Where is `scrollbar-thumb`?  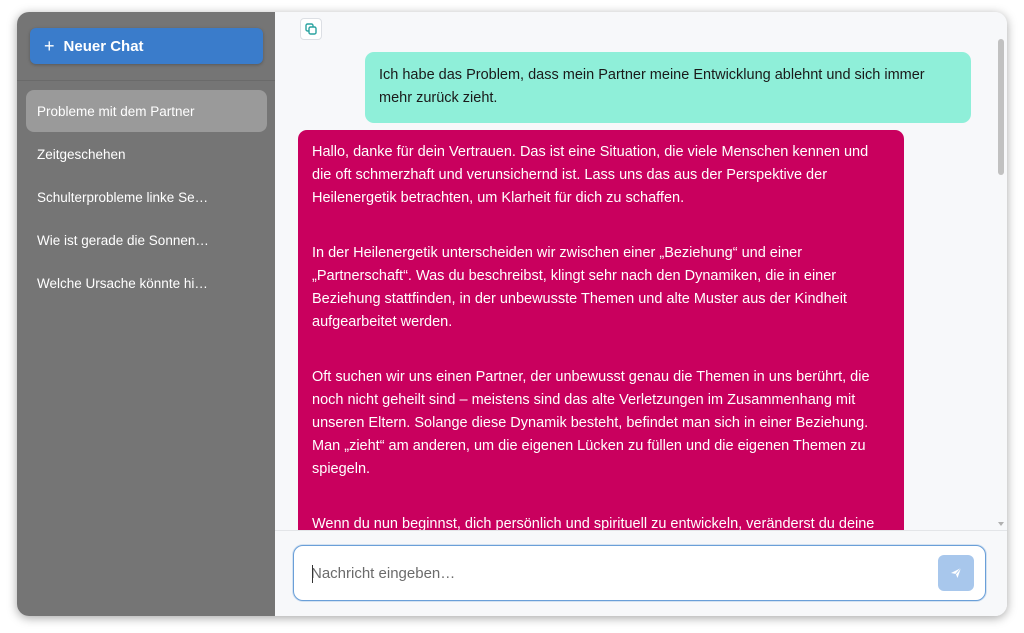
scrollbar-thumb is located at coordinates (1001, 107).